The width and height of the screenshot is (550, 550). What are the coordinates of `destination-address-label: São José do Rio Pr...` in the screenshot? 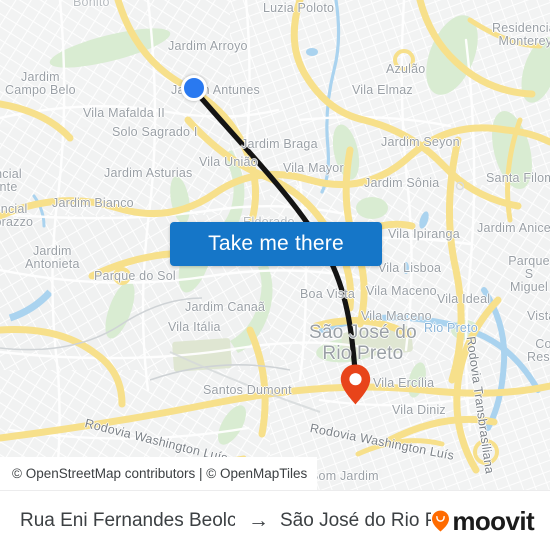 It's located at (355, 521).